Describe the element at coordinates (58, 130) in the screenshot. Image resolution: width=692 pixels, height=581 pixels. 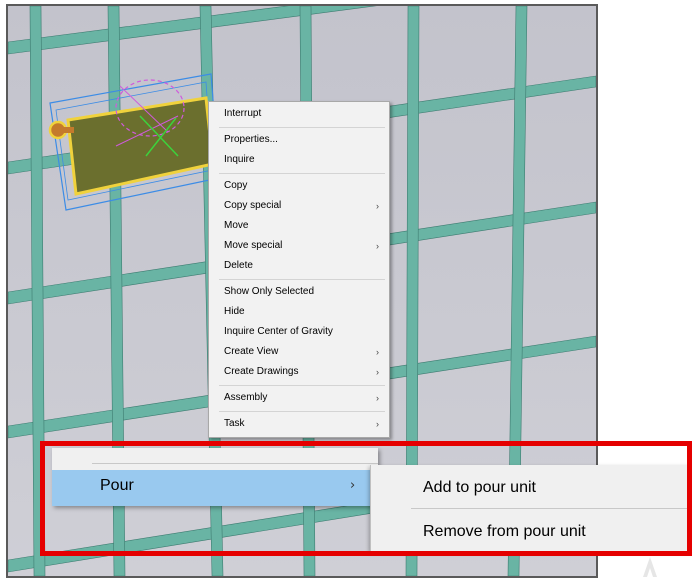
I see `stud-head` at that location.